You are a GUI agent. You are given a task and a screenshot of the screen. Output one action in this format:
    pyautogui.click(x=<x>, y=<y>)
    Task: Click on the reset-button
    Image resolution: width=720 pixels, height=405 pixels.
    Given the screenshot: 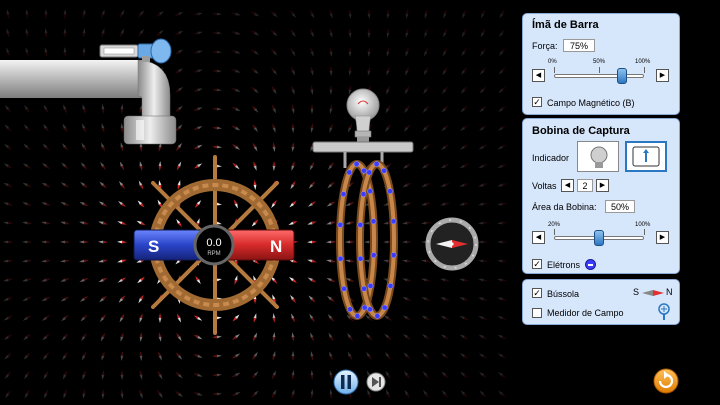 What is the action you would take?
    pyautogui.click(x=666, y=381)
    